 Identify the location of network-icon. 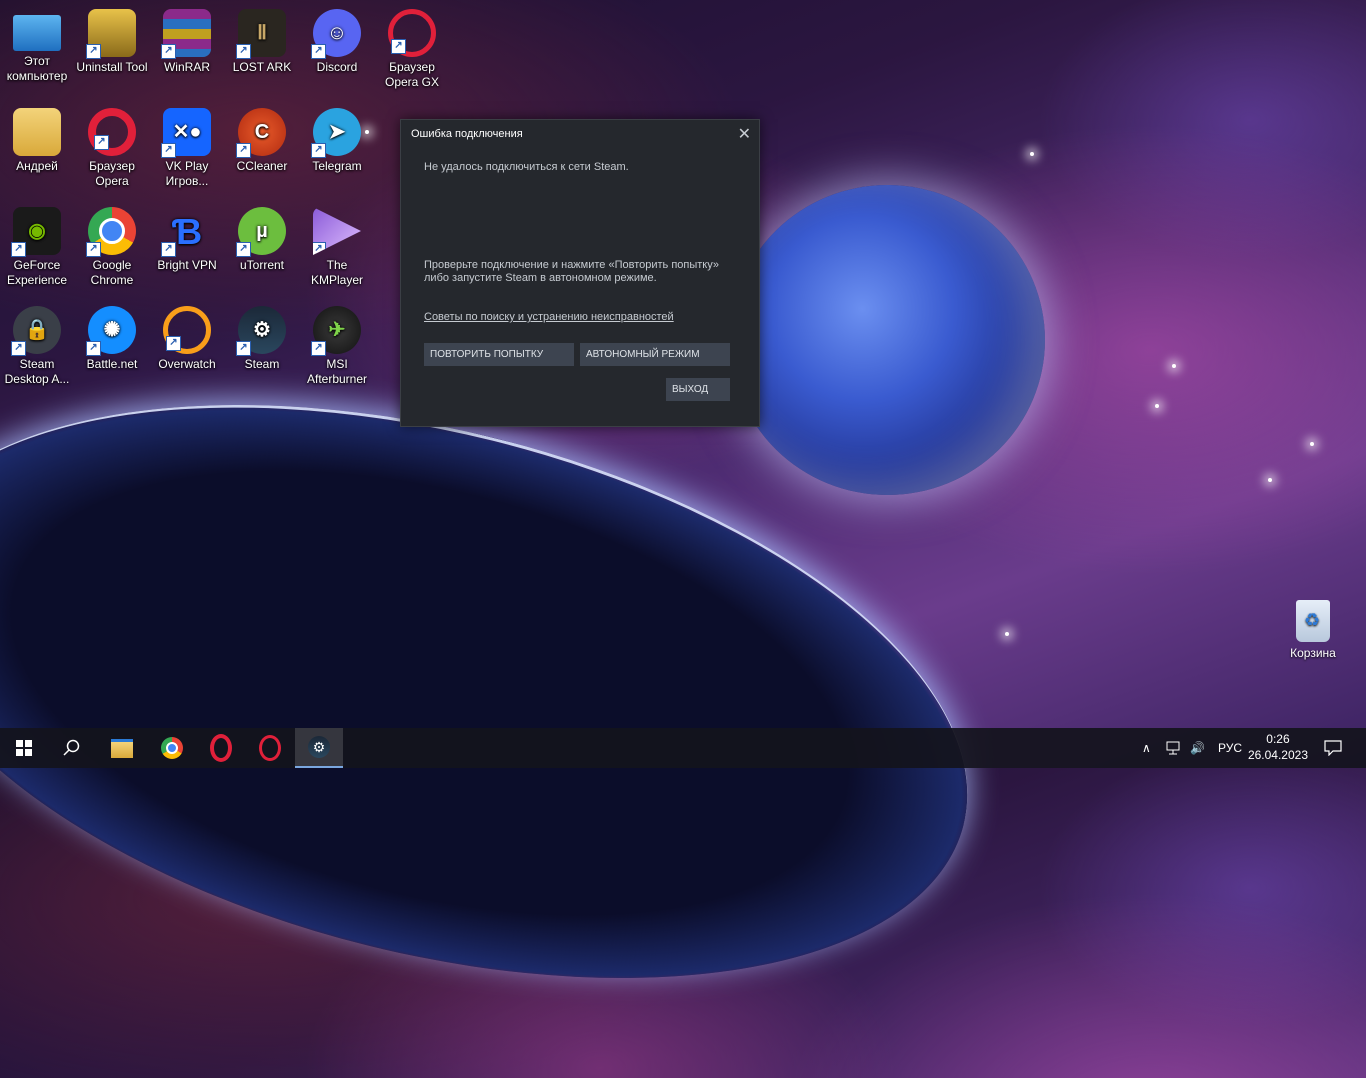
(1173, 748).